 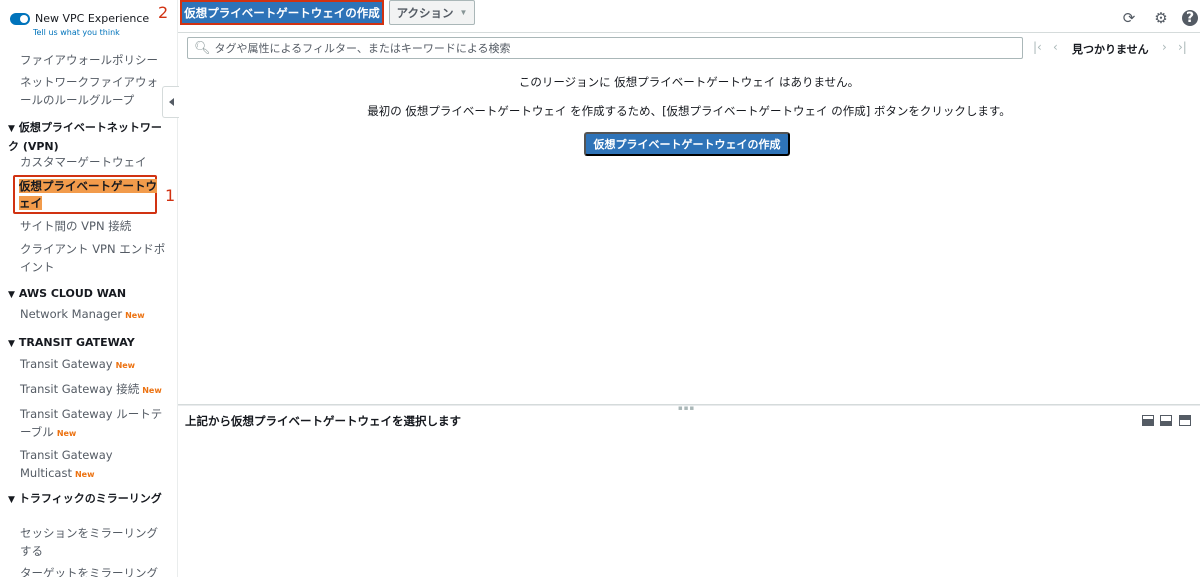 I want to click on refresh-icon: ⟳, so click(x=1129, y=18).